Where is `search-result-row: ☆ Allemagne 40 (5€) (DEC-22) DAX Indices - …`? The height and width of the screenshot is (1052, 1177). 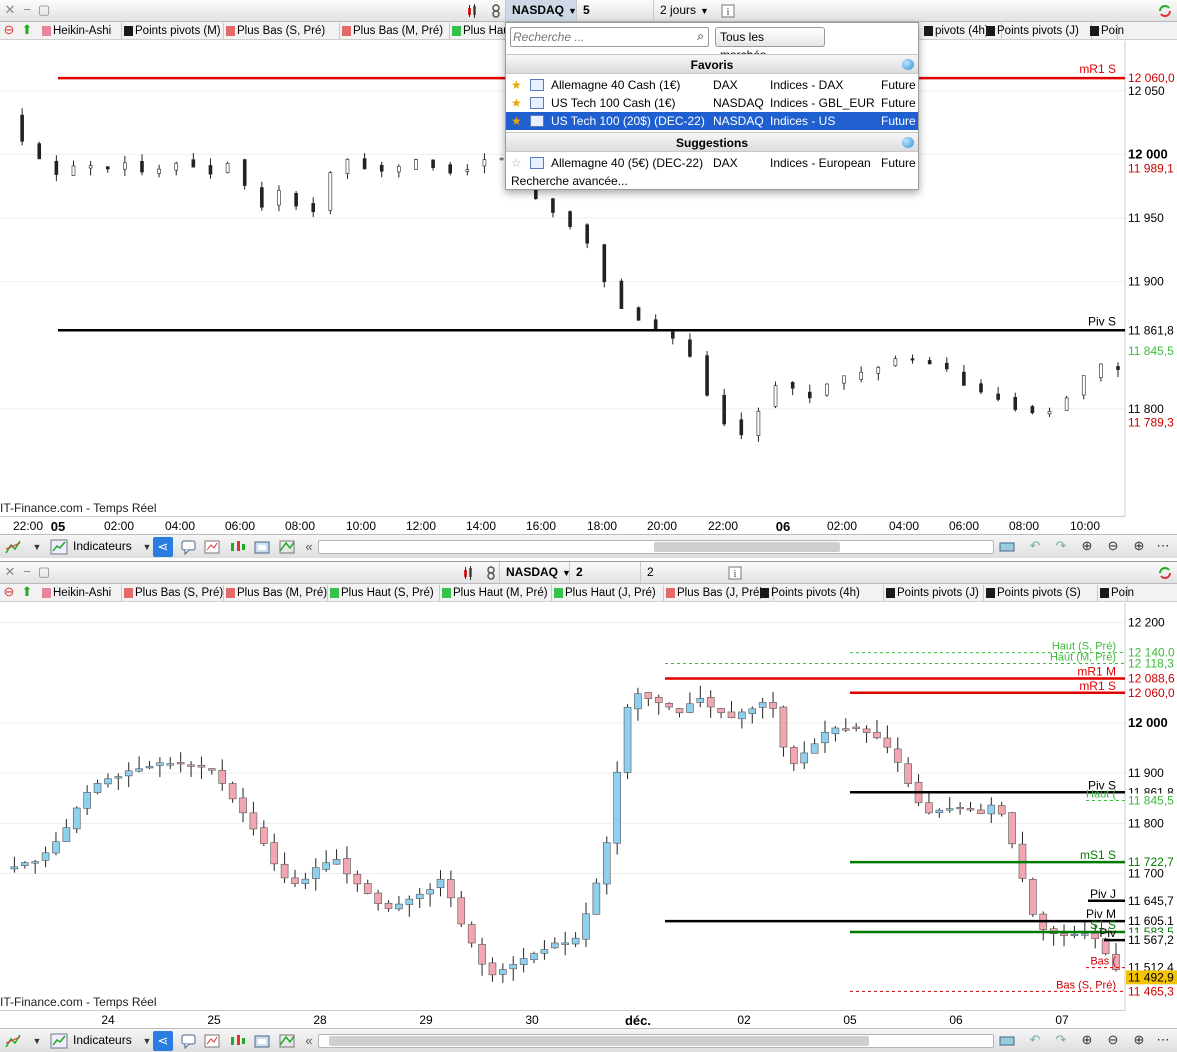 search-result-row: ☆ Allemagne 40 (5€) (DEC-22) DAX Indices - … is located at coordinates (712, 163).